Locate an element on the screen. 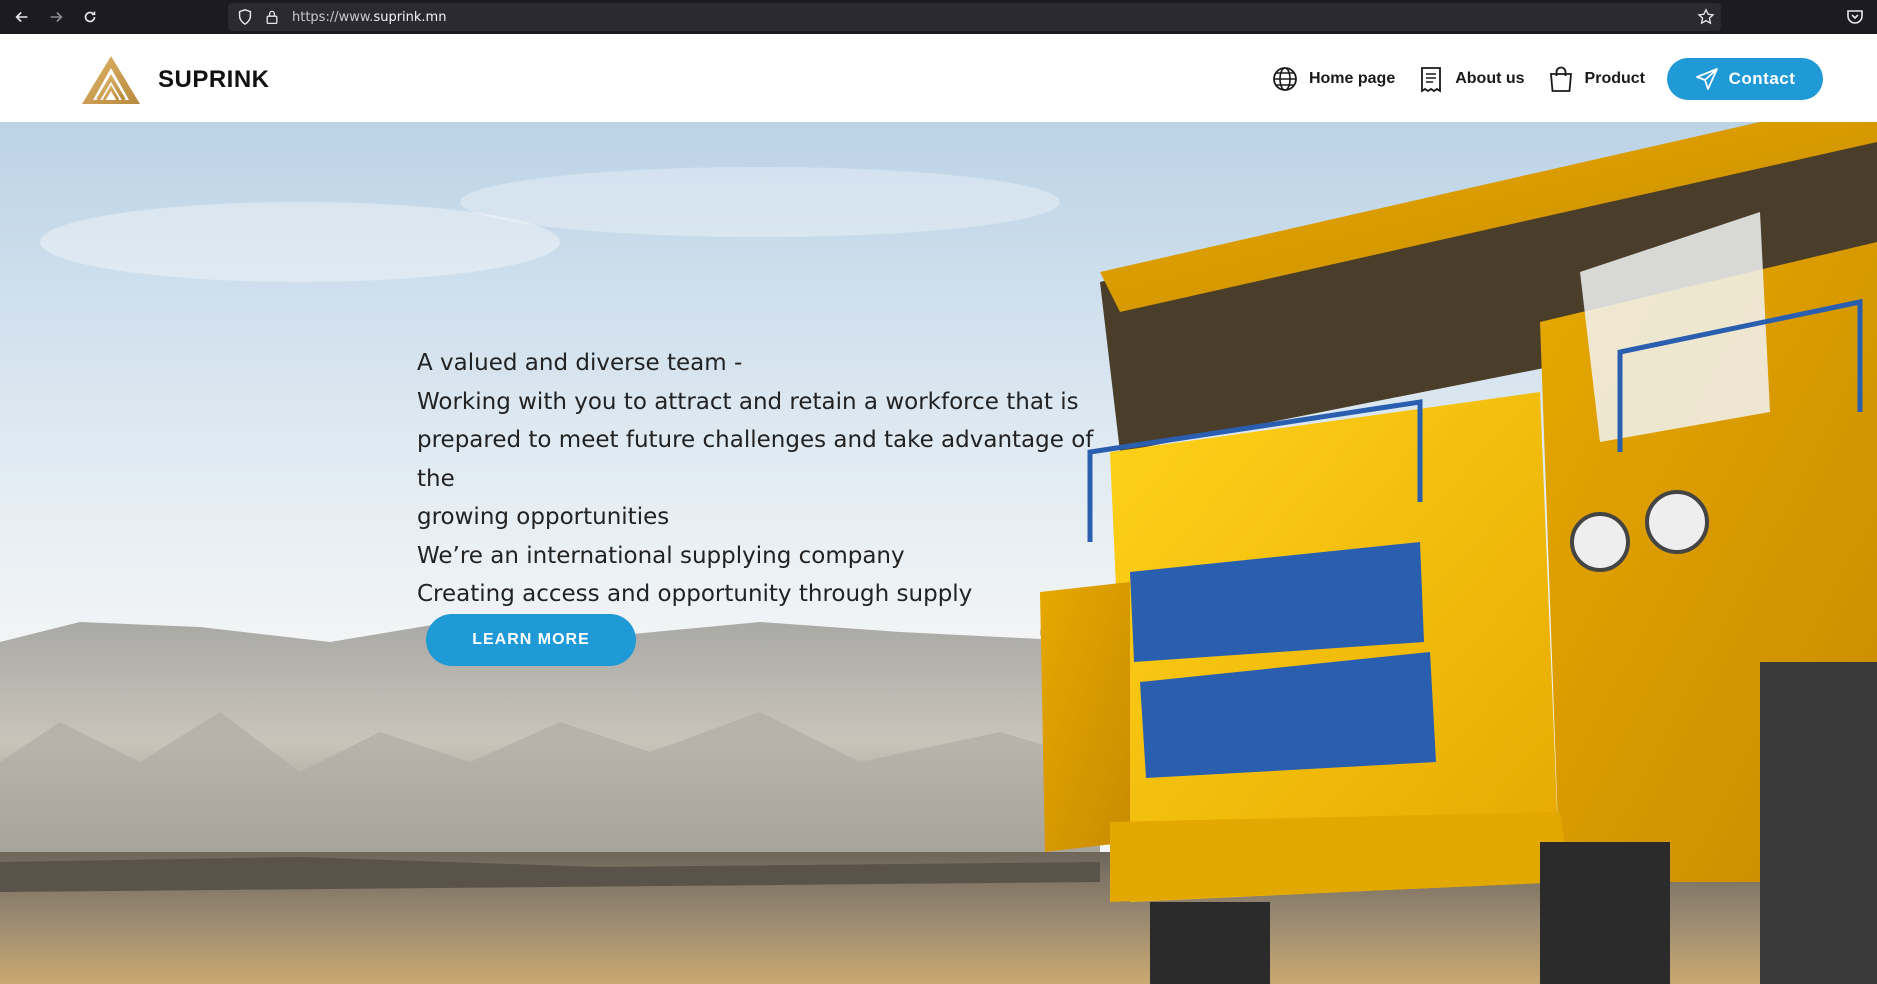 This screenshot has height=984, width=1877. globe-icon is located at coordinates (1285, 79).